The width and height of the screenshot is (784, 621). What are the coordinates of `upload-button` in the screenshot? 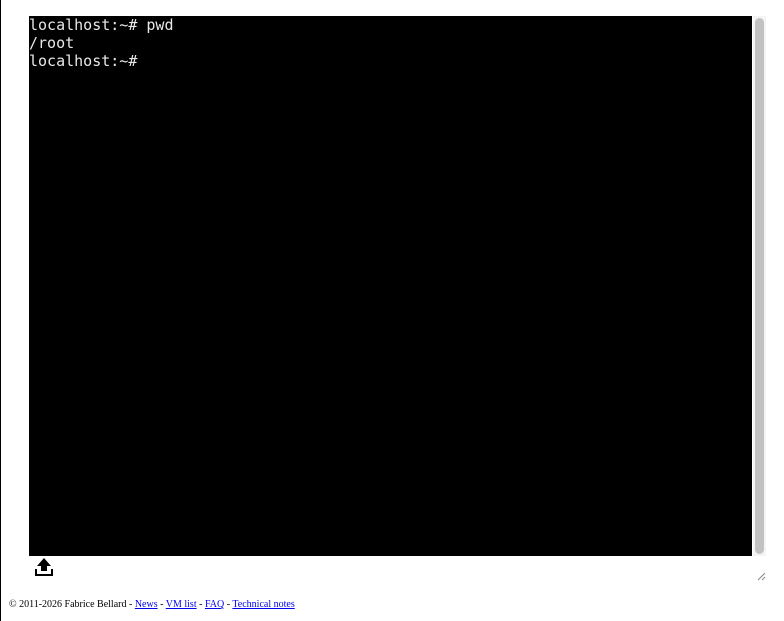 It's located at (44, 567).